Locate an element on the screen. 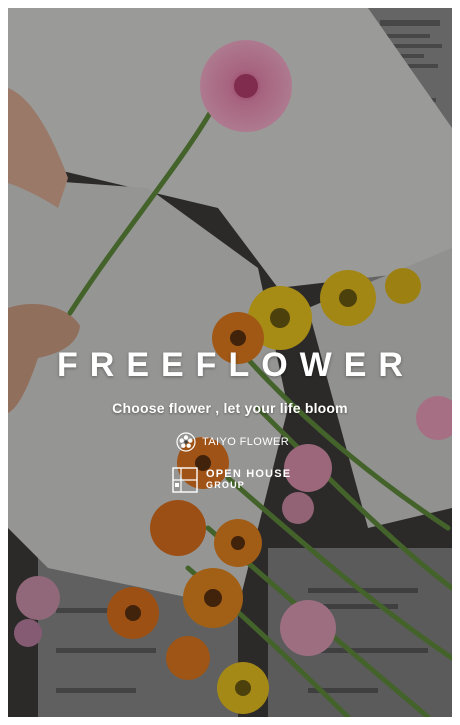 This screenshot has height=725, width=460. app-title: FREEFLOWER is located at coordinates (236, 365).